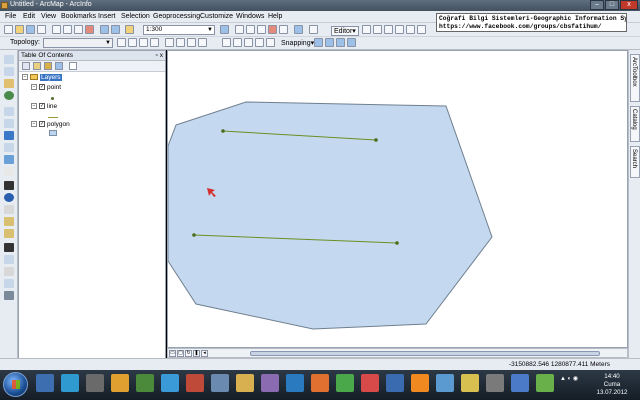  Describe the element at coordinates (612, 5) in the screenshot. I see `maximize-button: □` at that location.